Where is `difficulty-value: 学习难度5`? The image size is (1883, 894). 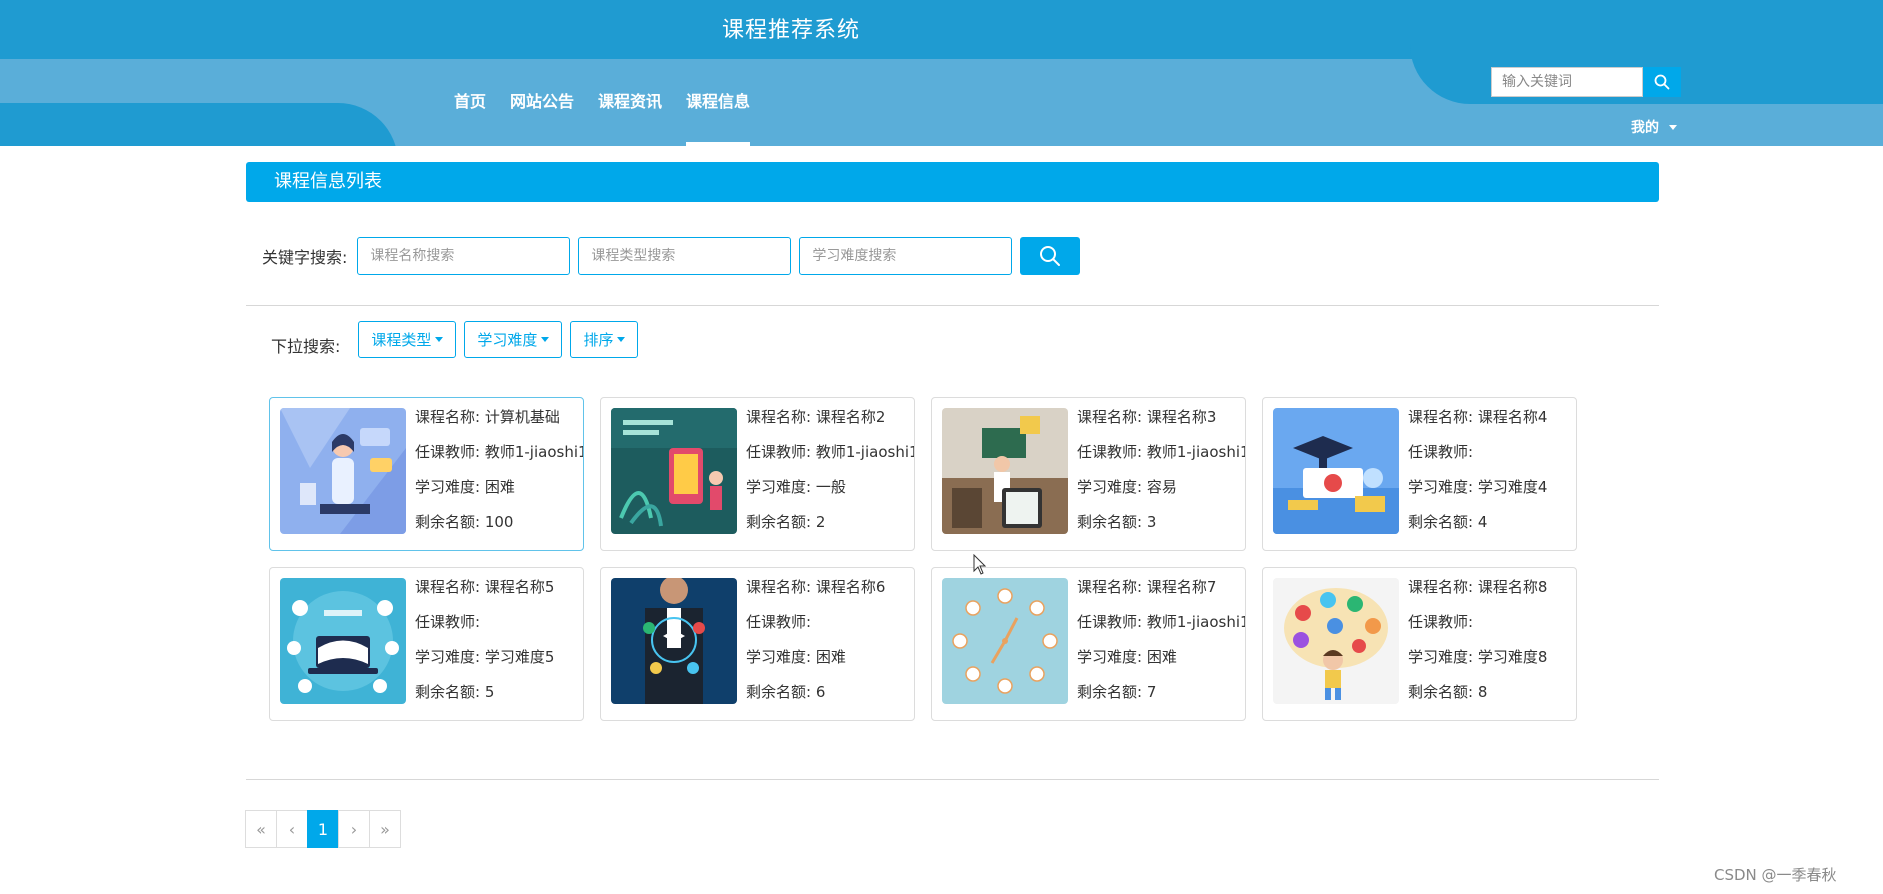 difficulty-value: 学习难度5 is located at coordinates (519, 657).